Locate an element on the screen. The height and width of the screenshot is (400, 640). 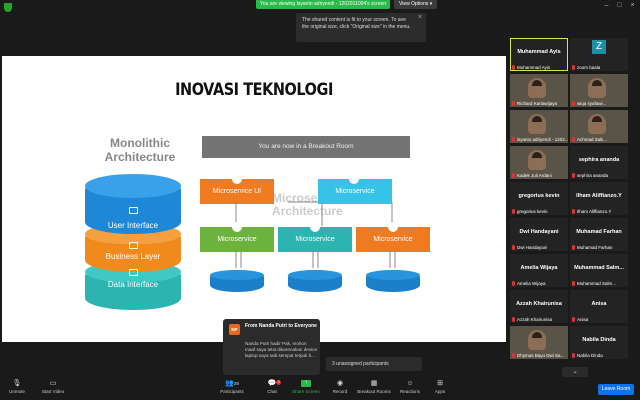
share-screen-icon: ↑ is located at coordinates (306, 383).